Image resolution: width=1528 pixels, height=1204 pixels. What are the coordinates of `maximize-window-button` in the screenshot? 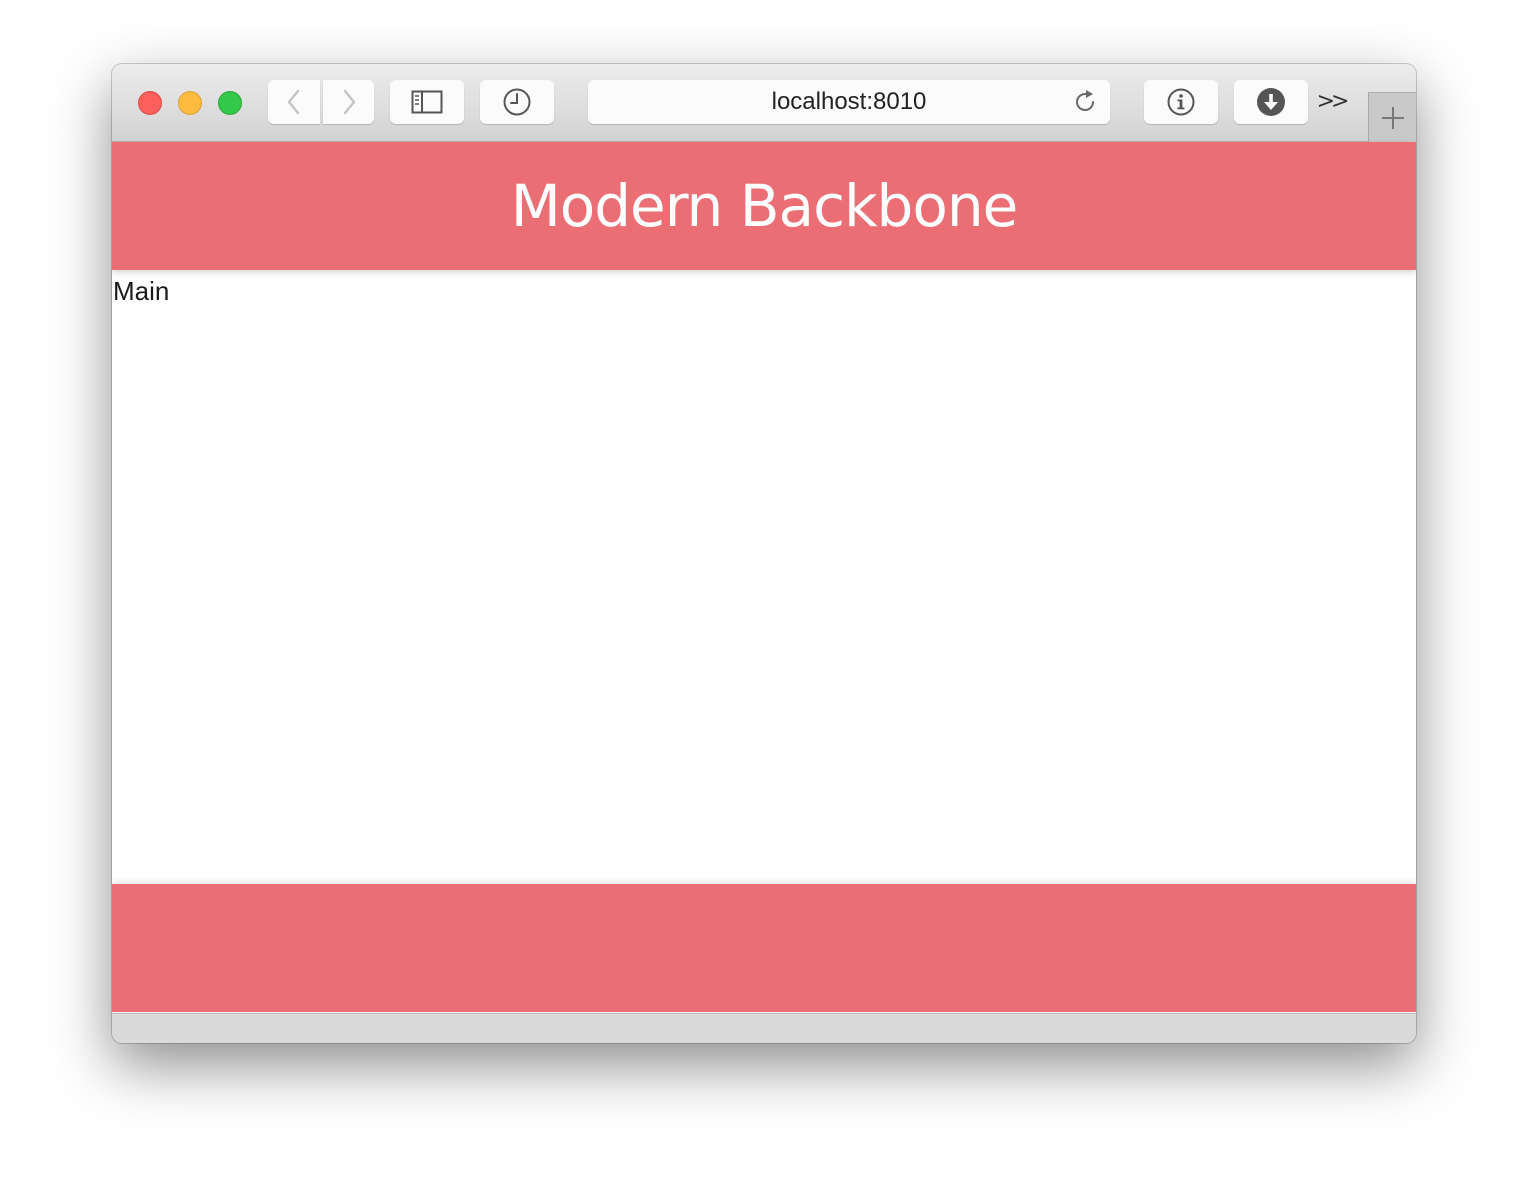 It's located at (230, 103).